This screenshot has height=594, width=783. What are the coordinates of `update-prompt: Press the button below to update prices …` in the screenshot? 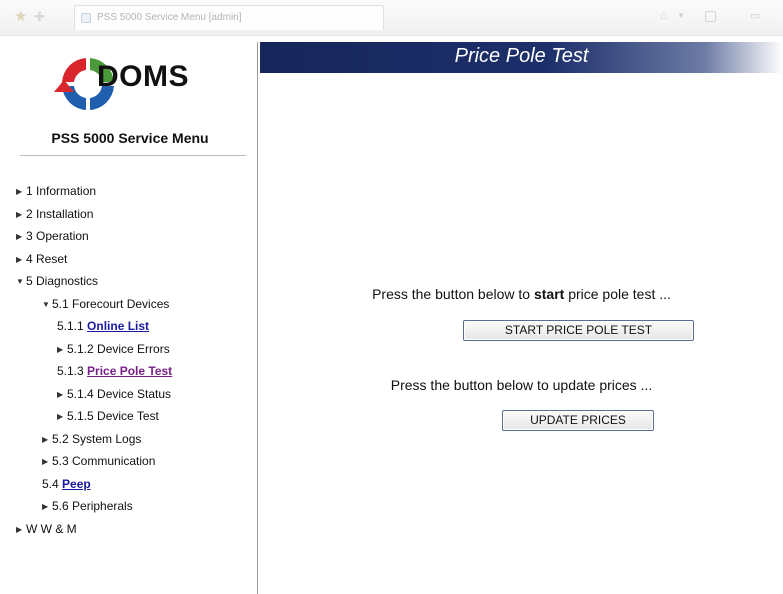 It's located at (521, 385).